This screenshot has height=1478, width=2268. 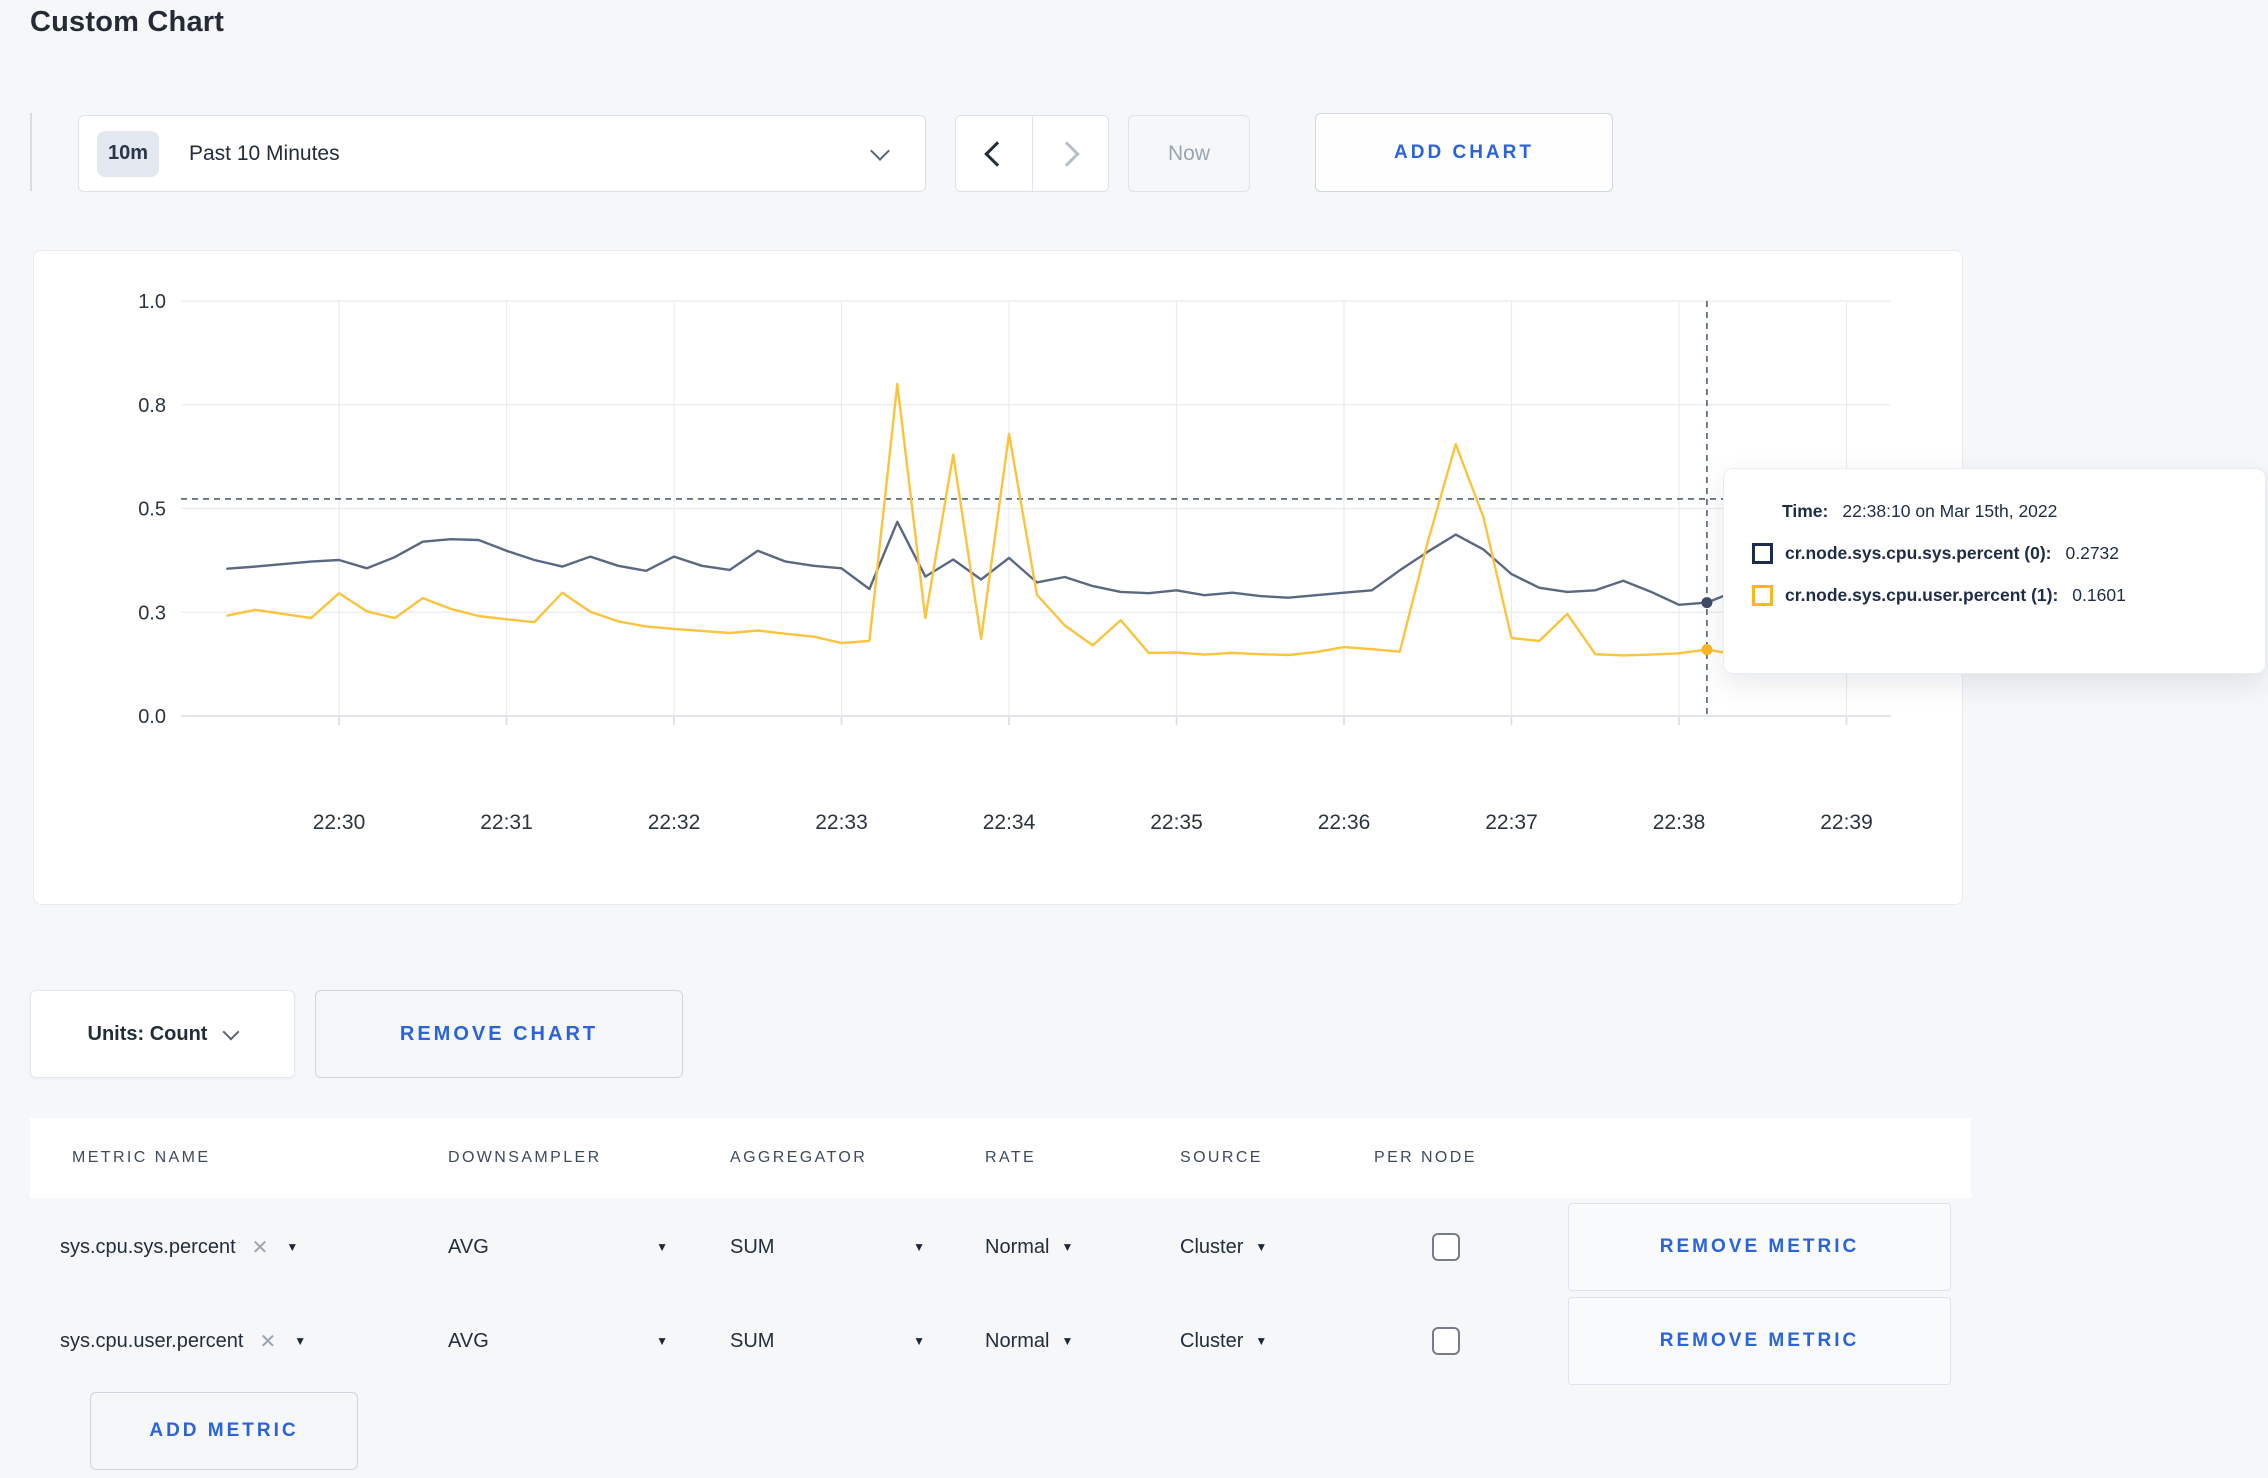 I want to click on add-metric-button: ADD METRIC, so click(x=224, y=1431).